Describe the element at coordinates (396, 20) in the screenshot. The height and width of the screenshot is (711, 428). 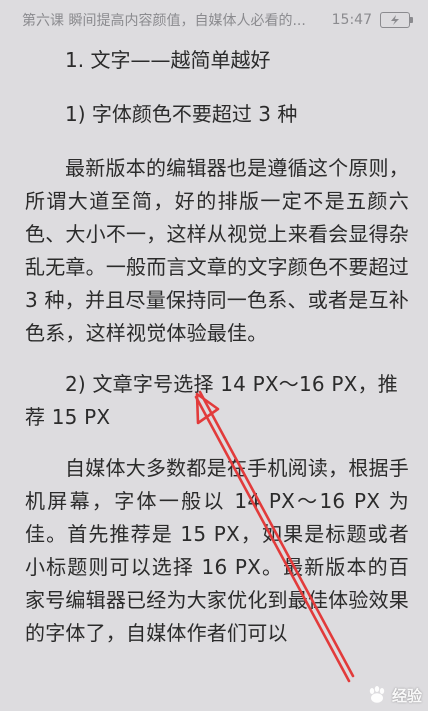
I see `battery-charging-icon` at that location.